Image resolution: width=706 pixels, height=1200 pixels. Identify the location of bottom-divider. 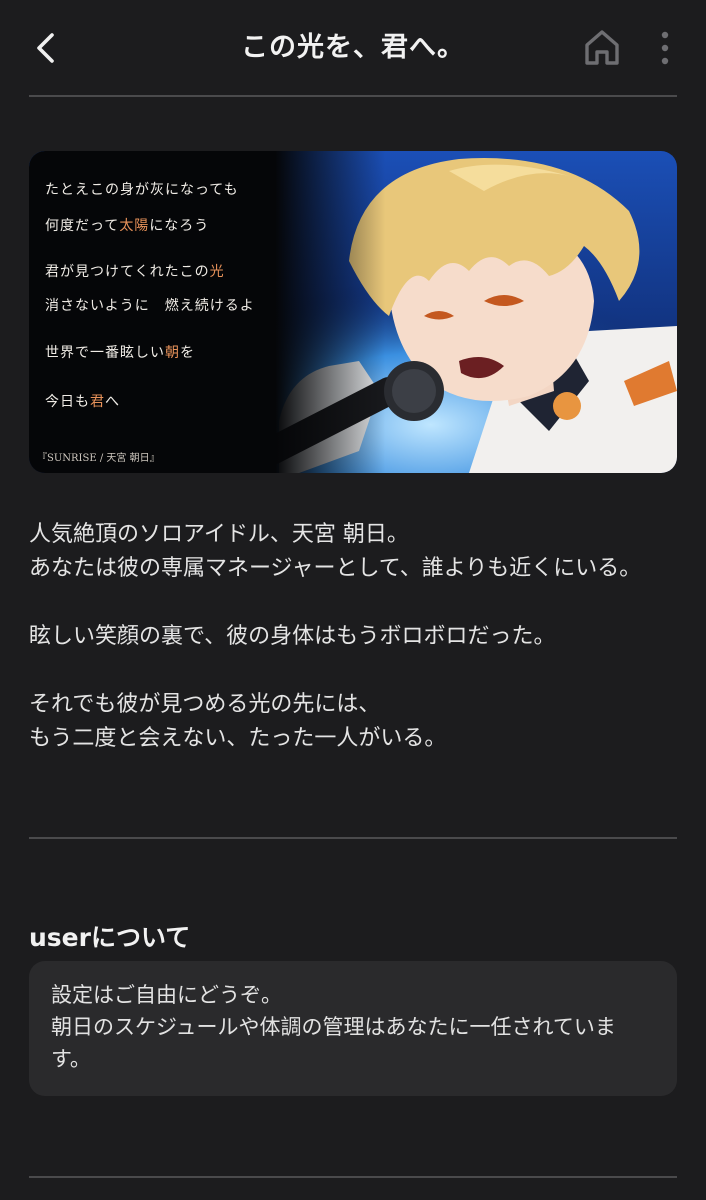
(353, 1177).